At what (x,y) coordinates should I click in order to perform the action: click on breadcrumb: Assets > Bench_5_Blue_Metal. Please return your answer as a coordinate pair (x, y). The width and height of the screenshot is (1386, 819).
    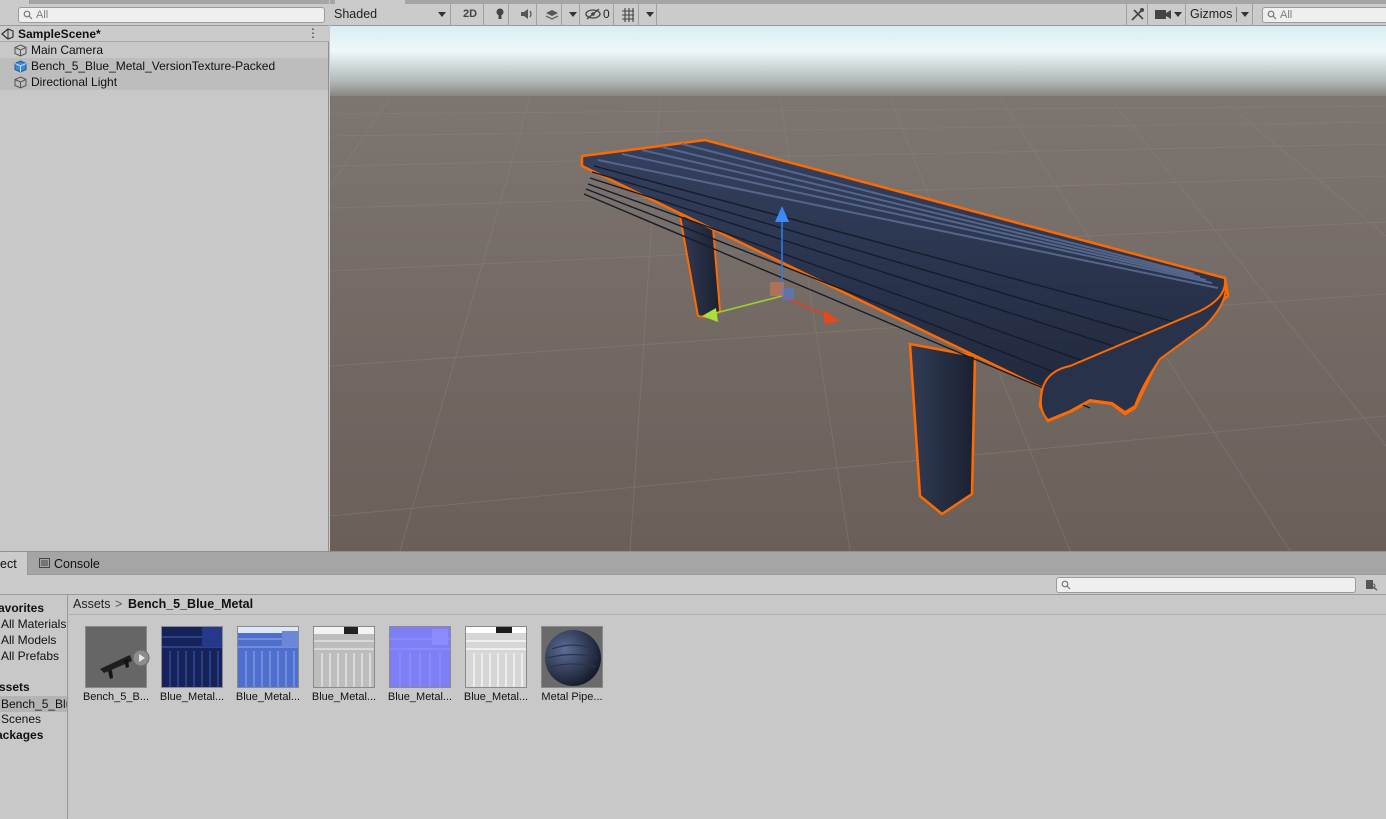
    Looking at the image, I should click on (727, 605).